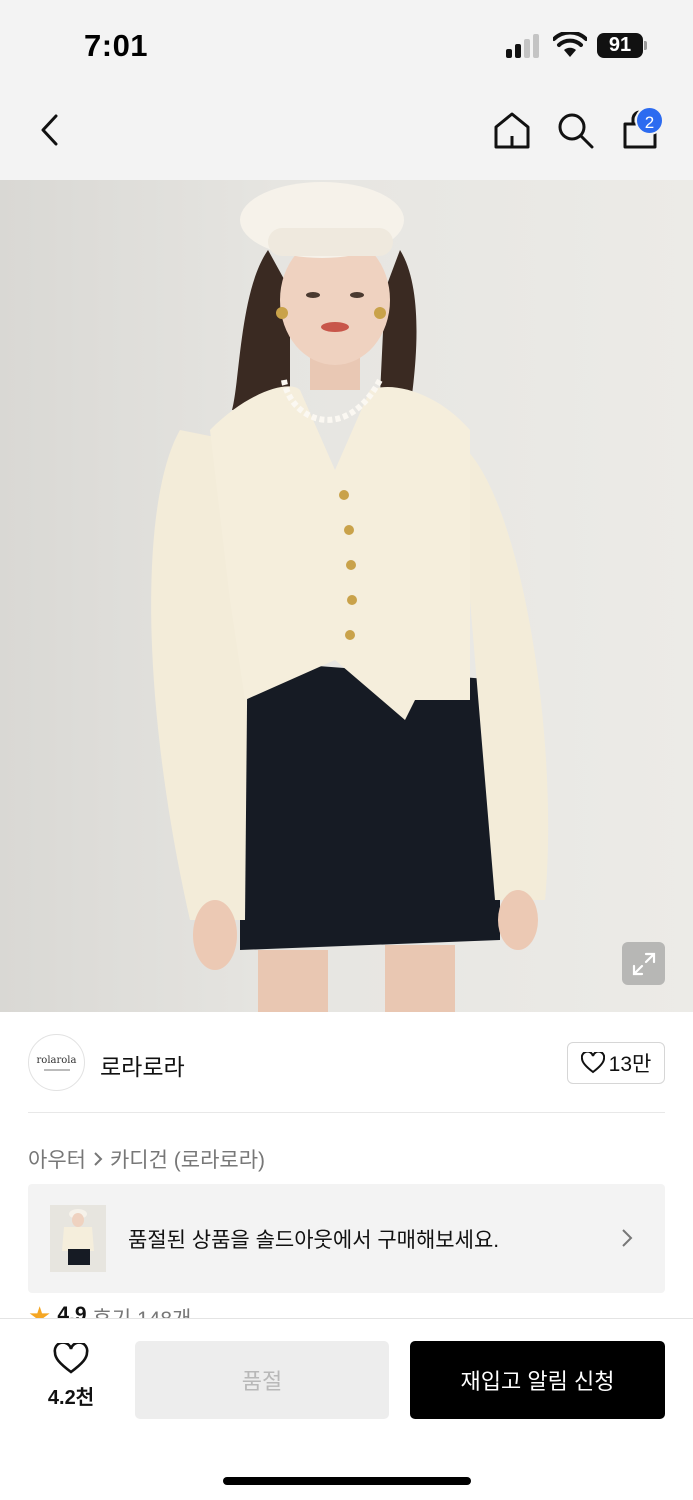  Describe the element at coordinates (71, 1378) in the screenshot. I see `wishlist-button: 4.2천` at that location.